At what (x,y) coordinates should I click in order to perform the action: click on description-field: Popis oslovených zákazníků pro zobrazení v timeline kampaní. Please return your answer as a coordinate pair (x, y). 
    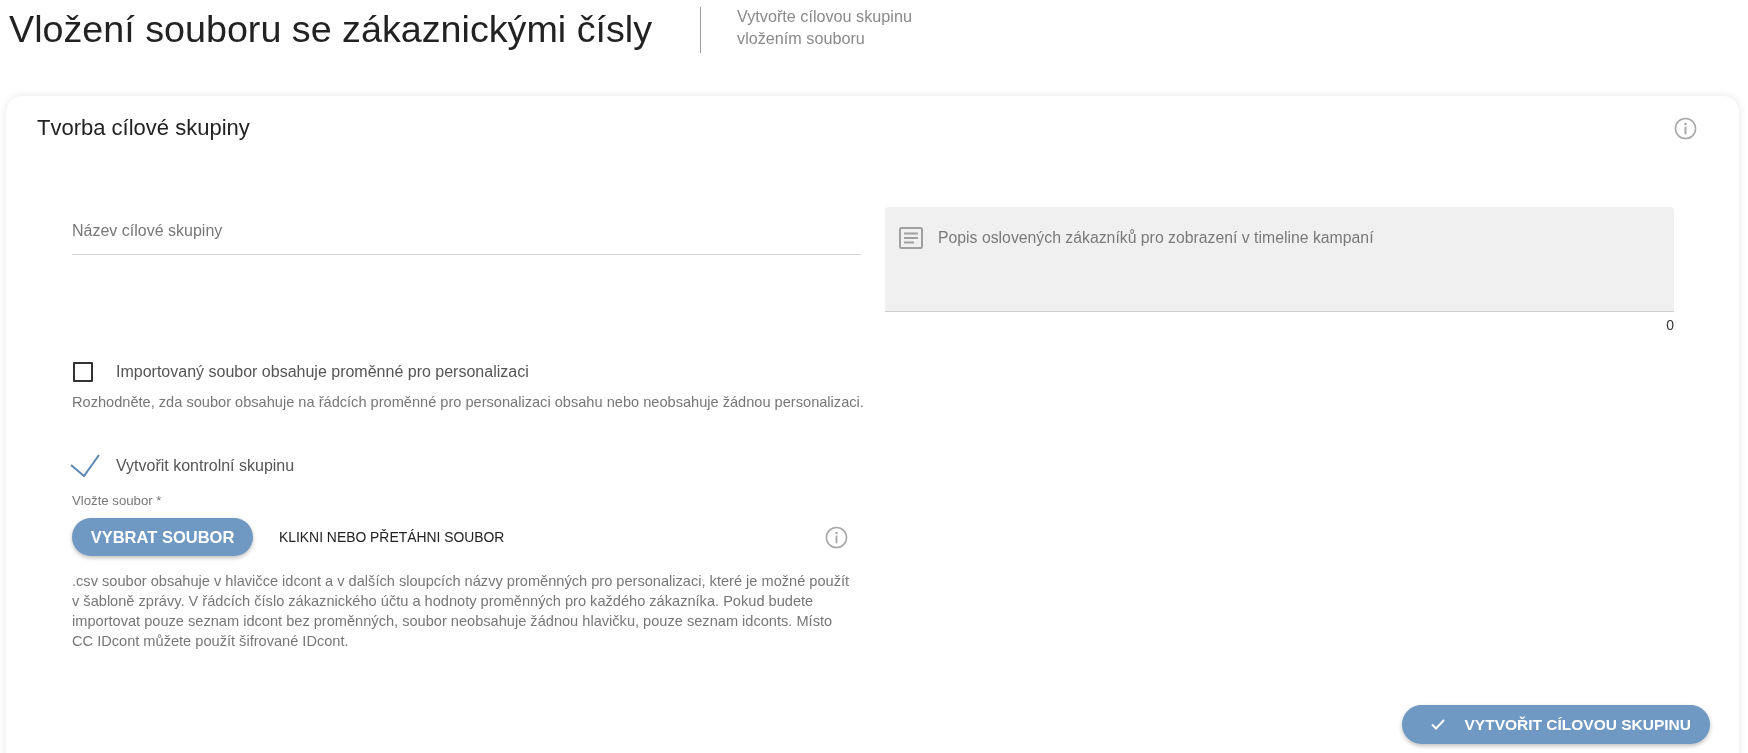
    Looking at the image, I should click on (1279, 259).